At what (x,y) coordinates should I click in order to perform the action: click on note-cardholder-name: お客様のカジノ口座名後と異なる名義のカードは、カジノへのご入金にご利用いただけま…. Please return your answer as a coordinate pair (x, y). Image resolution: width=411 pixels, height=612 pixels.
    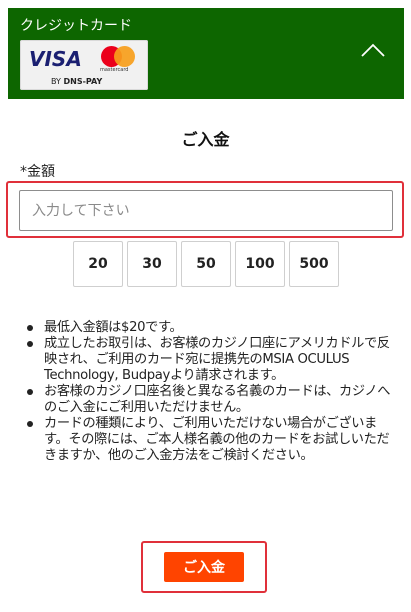
    Looking at the image, I should click on (209, 400).